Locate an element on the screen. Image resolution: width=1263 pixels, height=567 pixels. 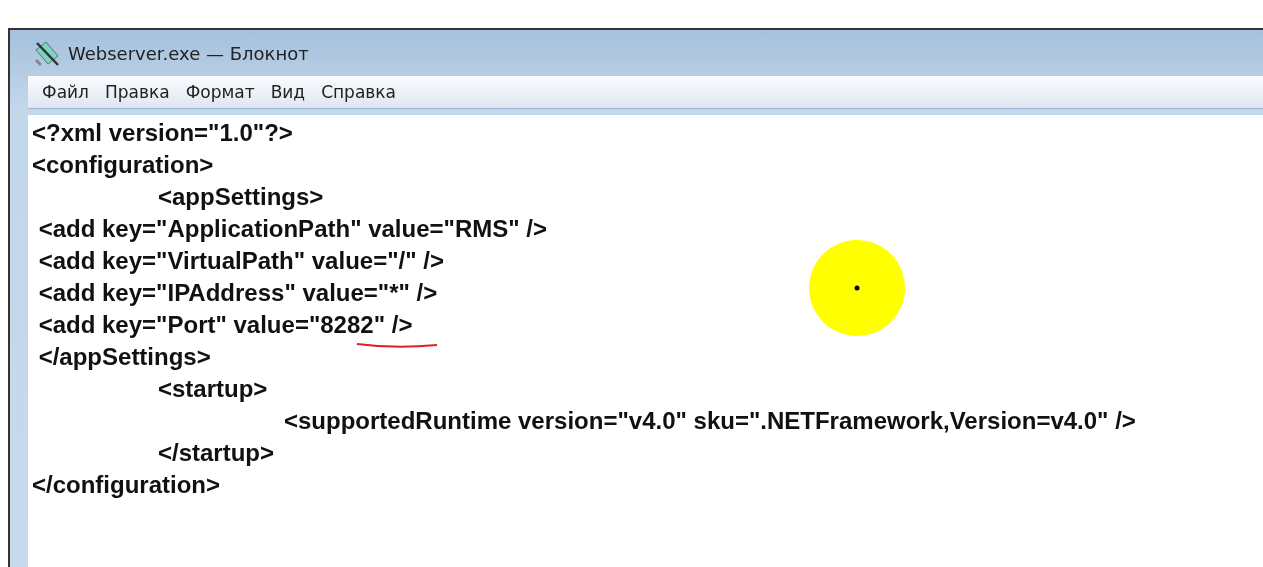
menu-item: Справка is located at coordinates (359, 92).